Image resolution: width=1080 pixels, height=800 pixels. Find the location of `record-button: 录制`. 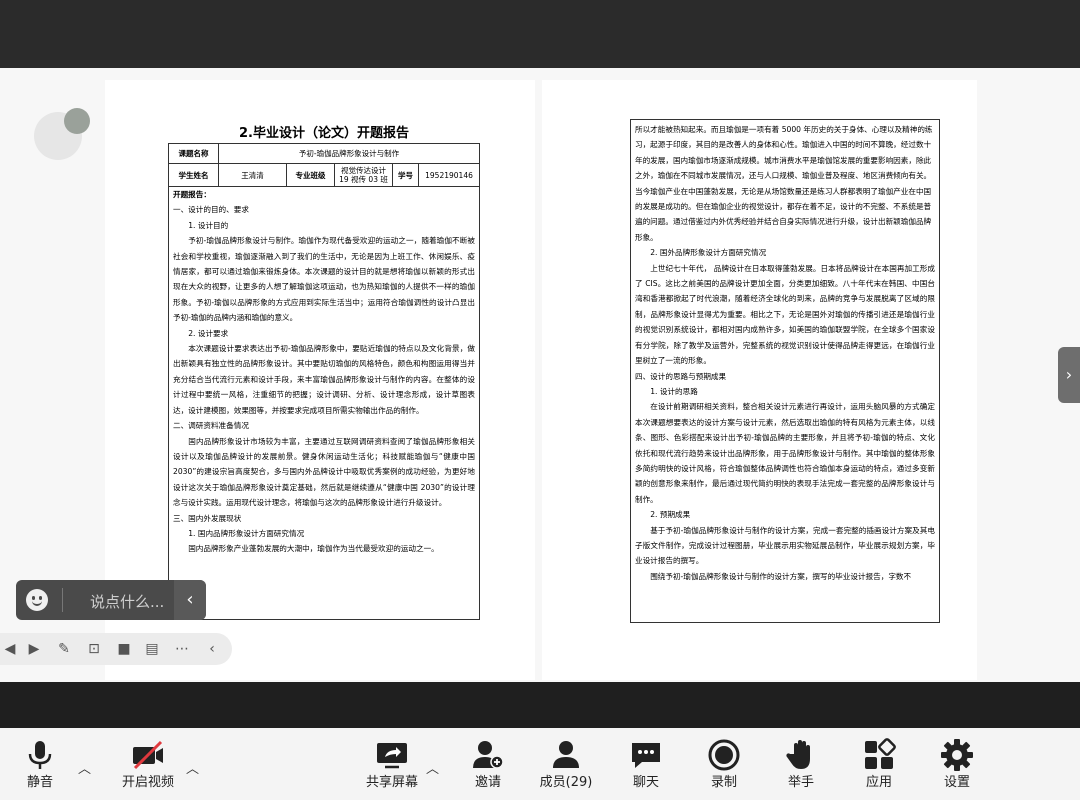

record-button: 录制 is located at coordinates (724, 764).